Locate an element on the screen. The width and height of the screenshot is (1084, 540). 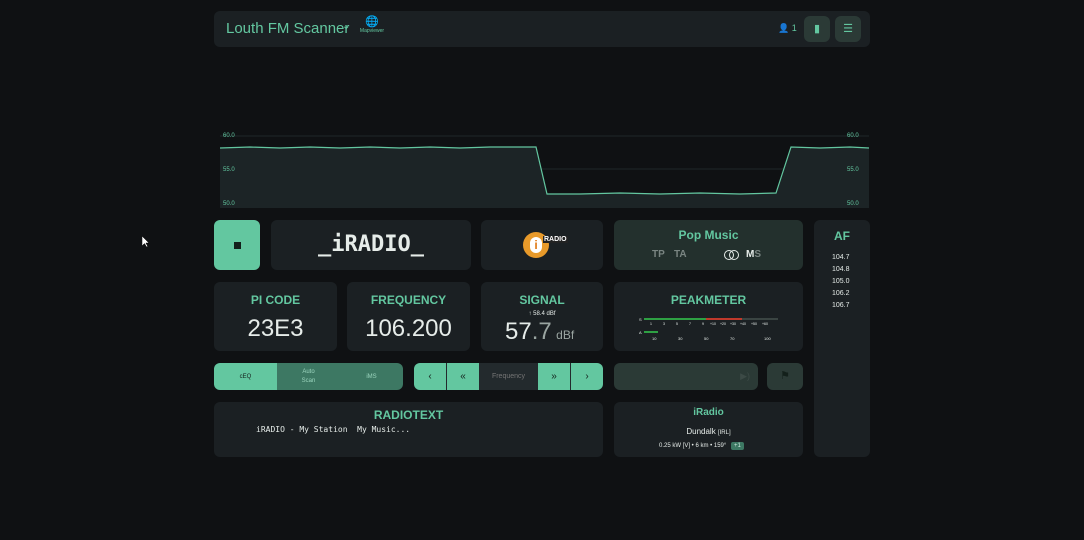
user-icon: 👤 is located at coordinates (784, 28).